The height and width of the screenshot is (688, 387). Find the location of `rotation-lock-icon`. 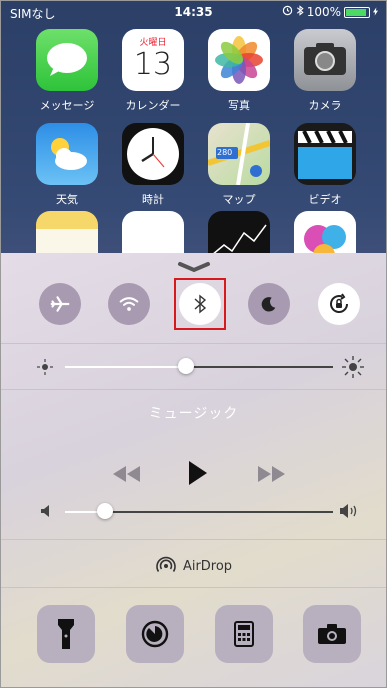

rotation-lock-icon is located at coordinates (339, 303).